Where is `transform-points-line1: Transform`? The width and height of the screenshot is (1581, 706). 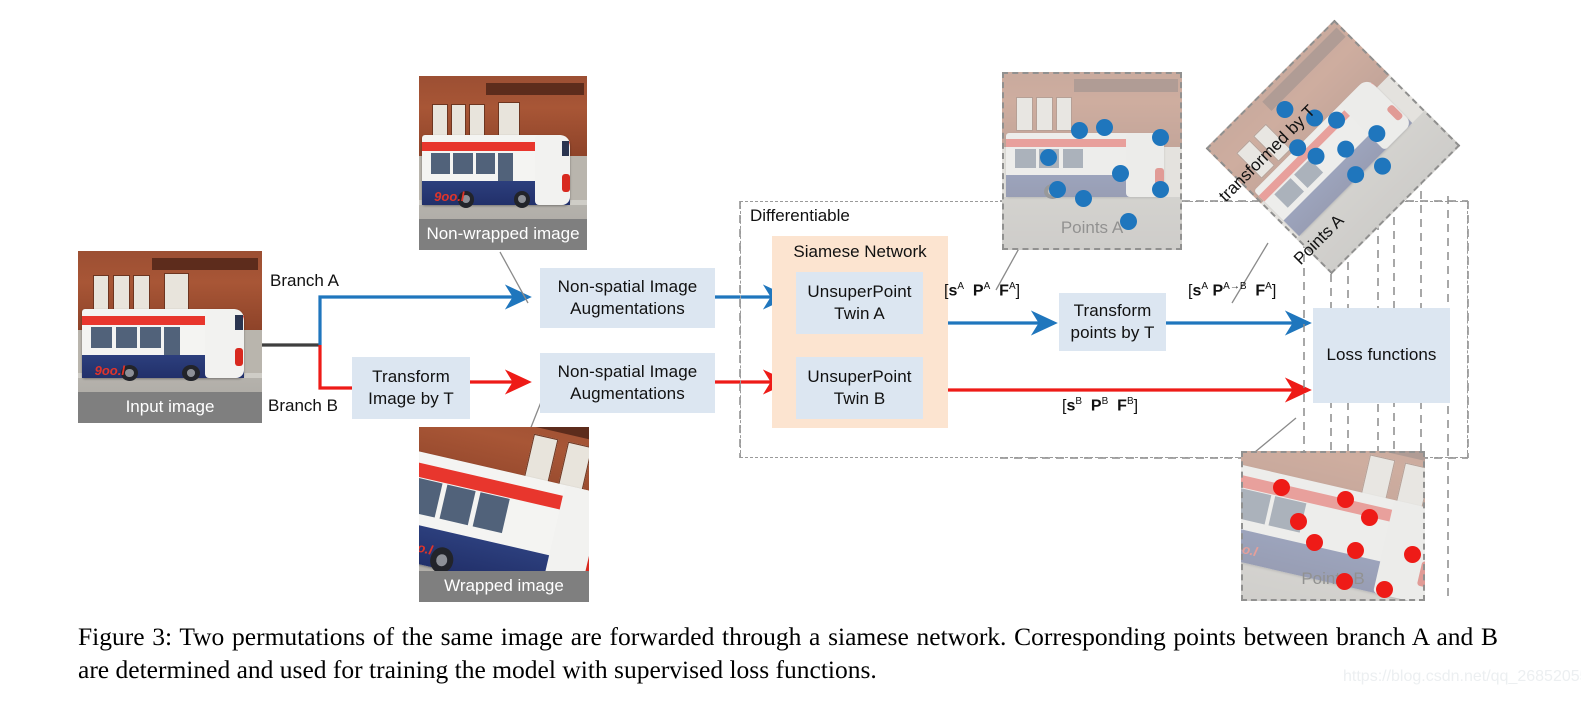 transform-points-line1: Transform is located at coordinates (1112, 310).